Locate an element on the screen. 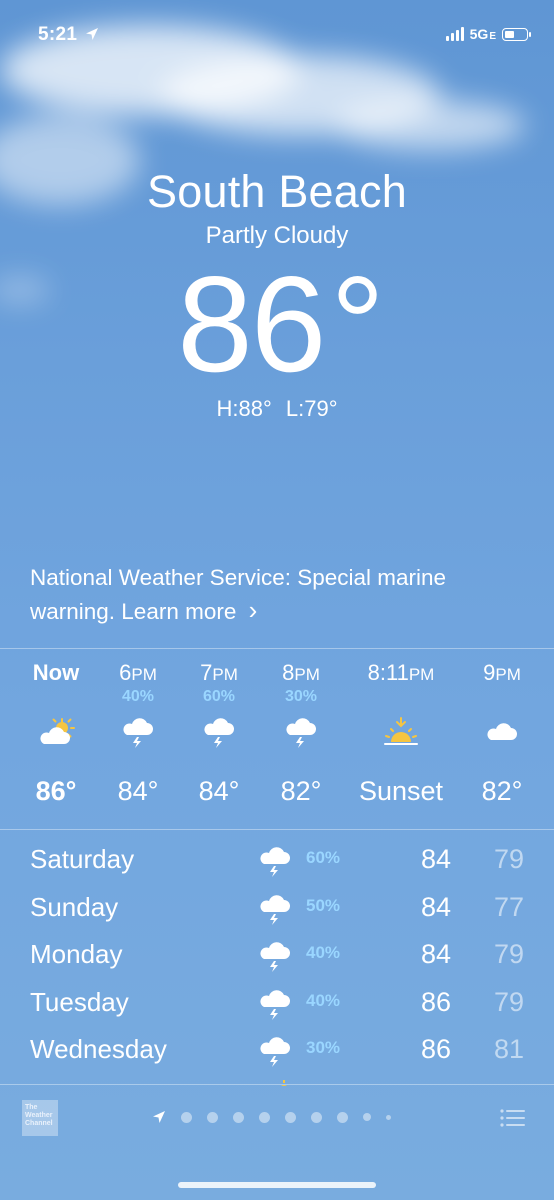 The height and width of the screenshot is (1200, 554). sunset-icon is located at coordinates (401, 732).